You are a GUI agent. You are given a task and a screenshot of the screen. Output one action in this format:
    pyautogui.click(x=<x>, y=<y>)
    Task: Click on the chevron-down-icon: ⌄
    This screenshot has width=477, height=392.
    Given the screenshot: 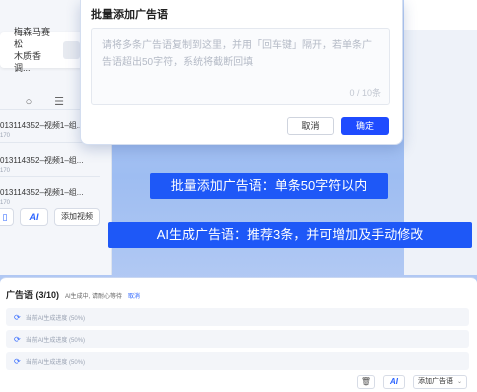 What is the action you would take?
    pyautogui.click(x=459, y=382)
    